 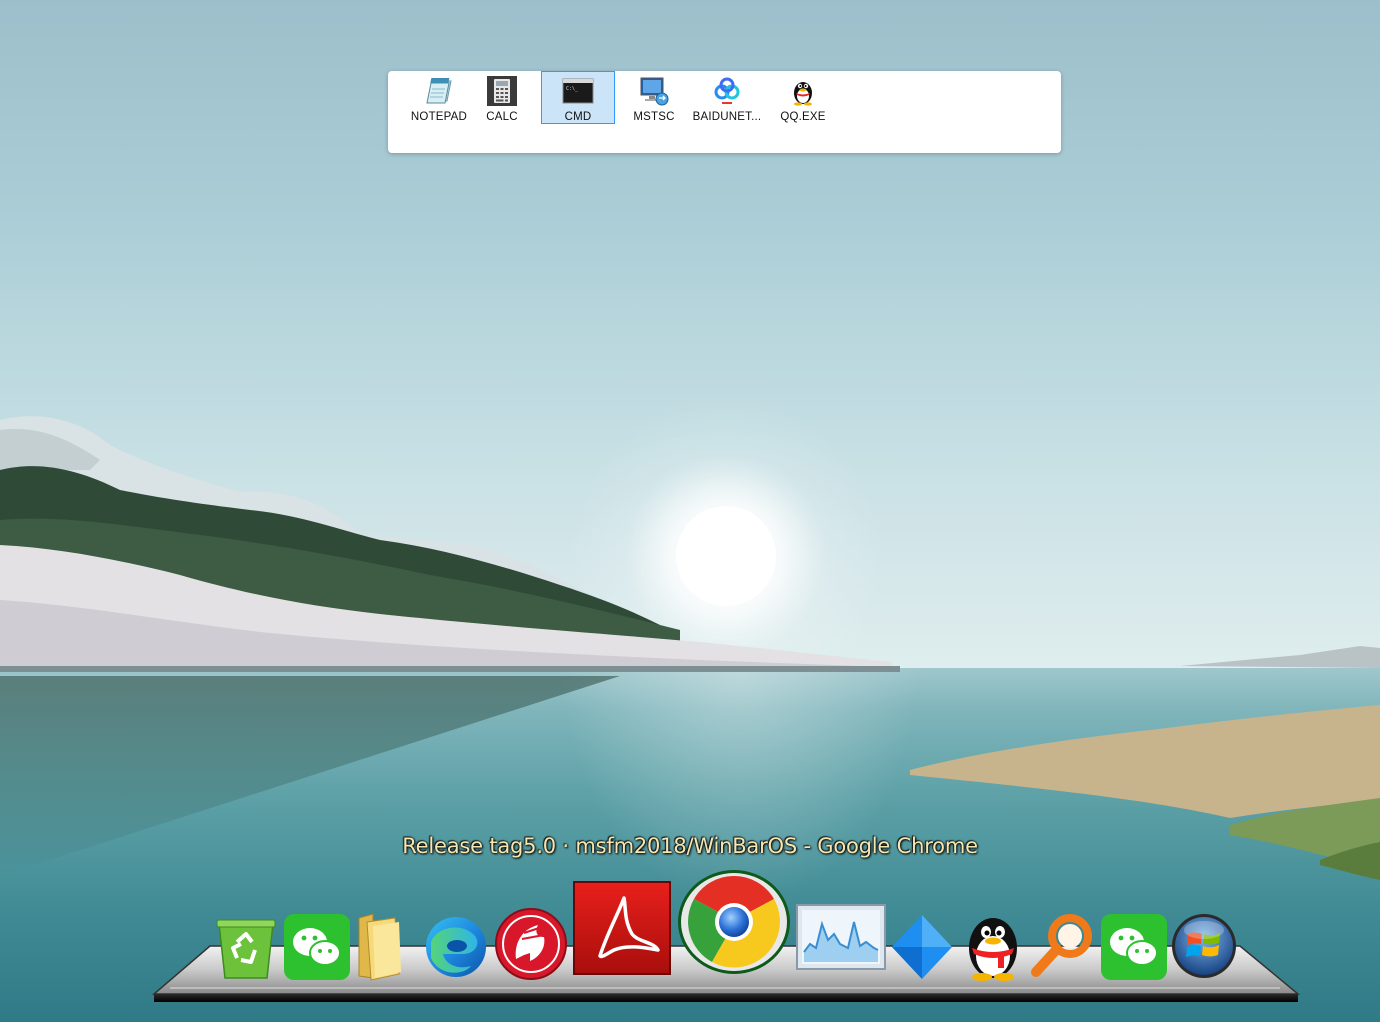 What do you see at coordinates (502, 91) in the screenshot?
I see `calculator-icon` at bounding box center [502, 91].